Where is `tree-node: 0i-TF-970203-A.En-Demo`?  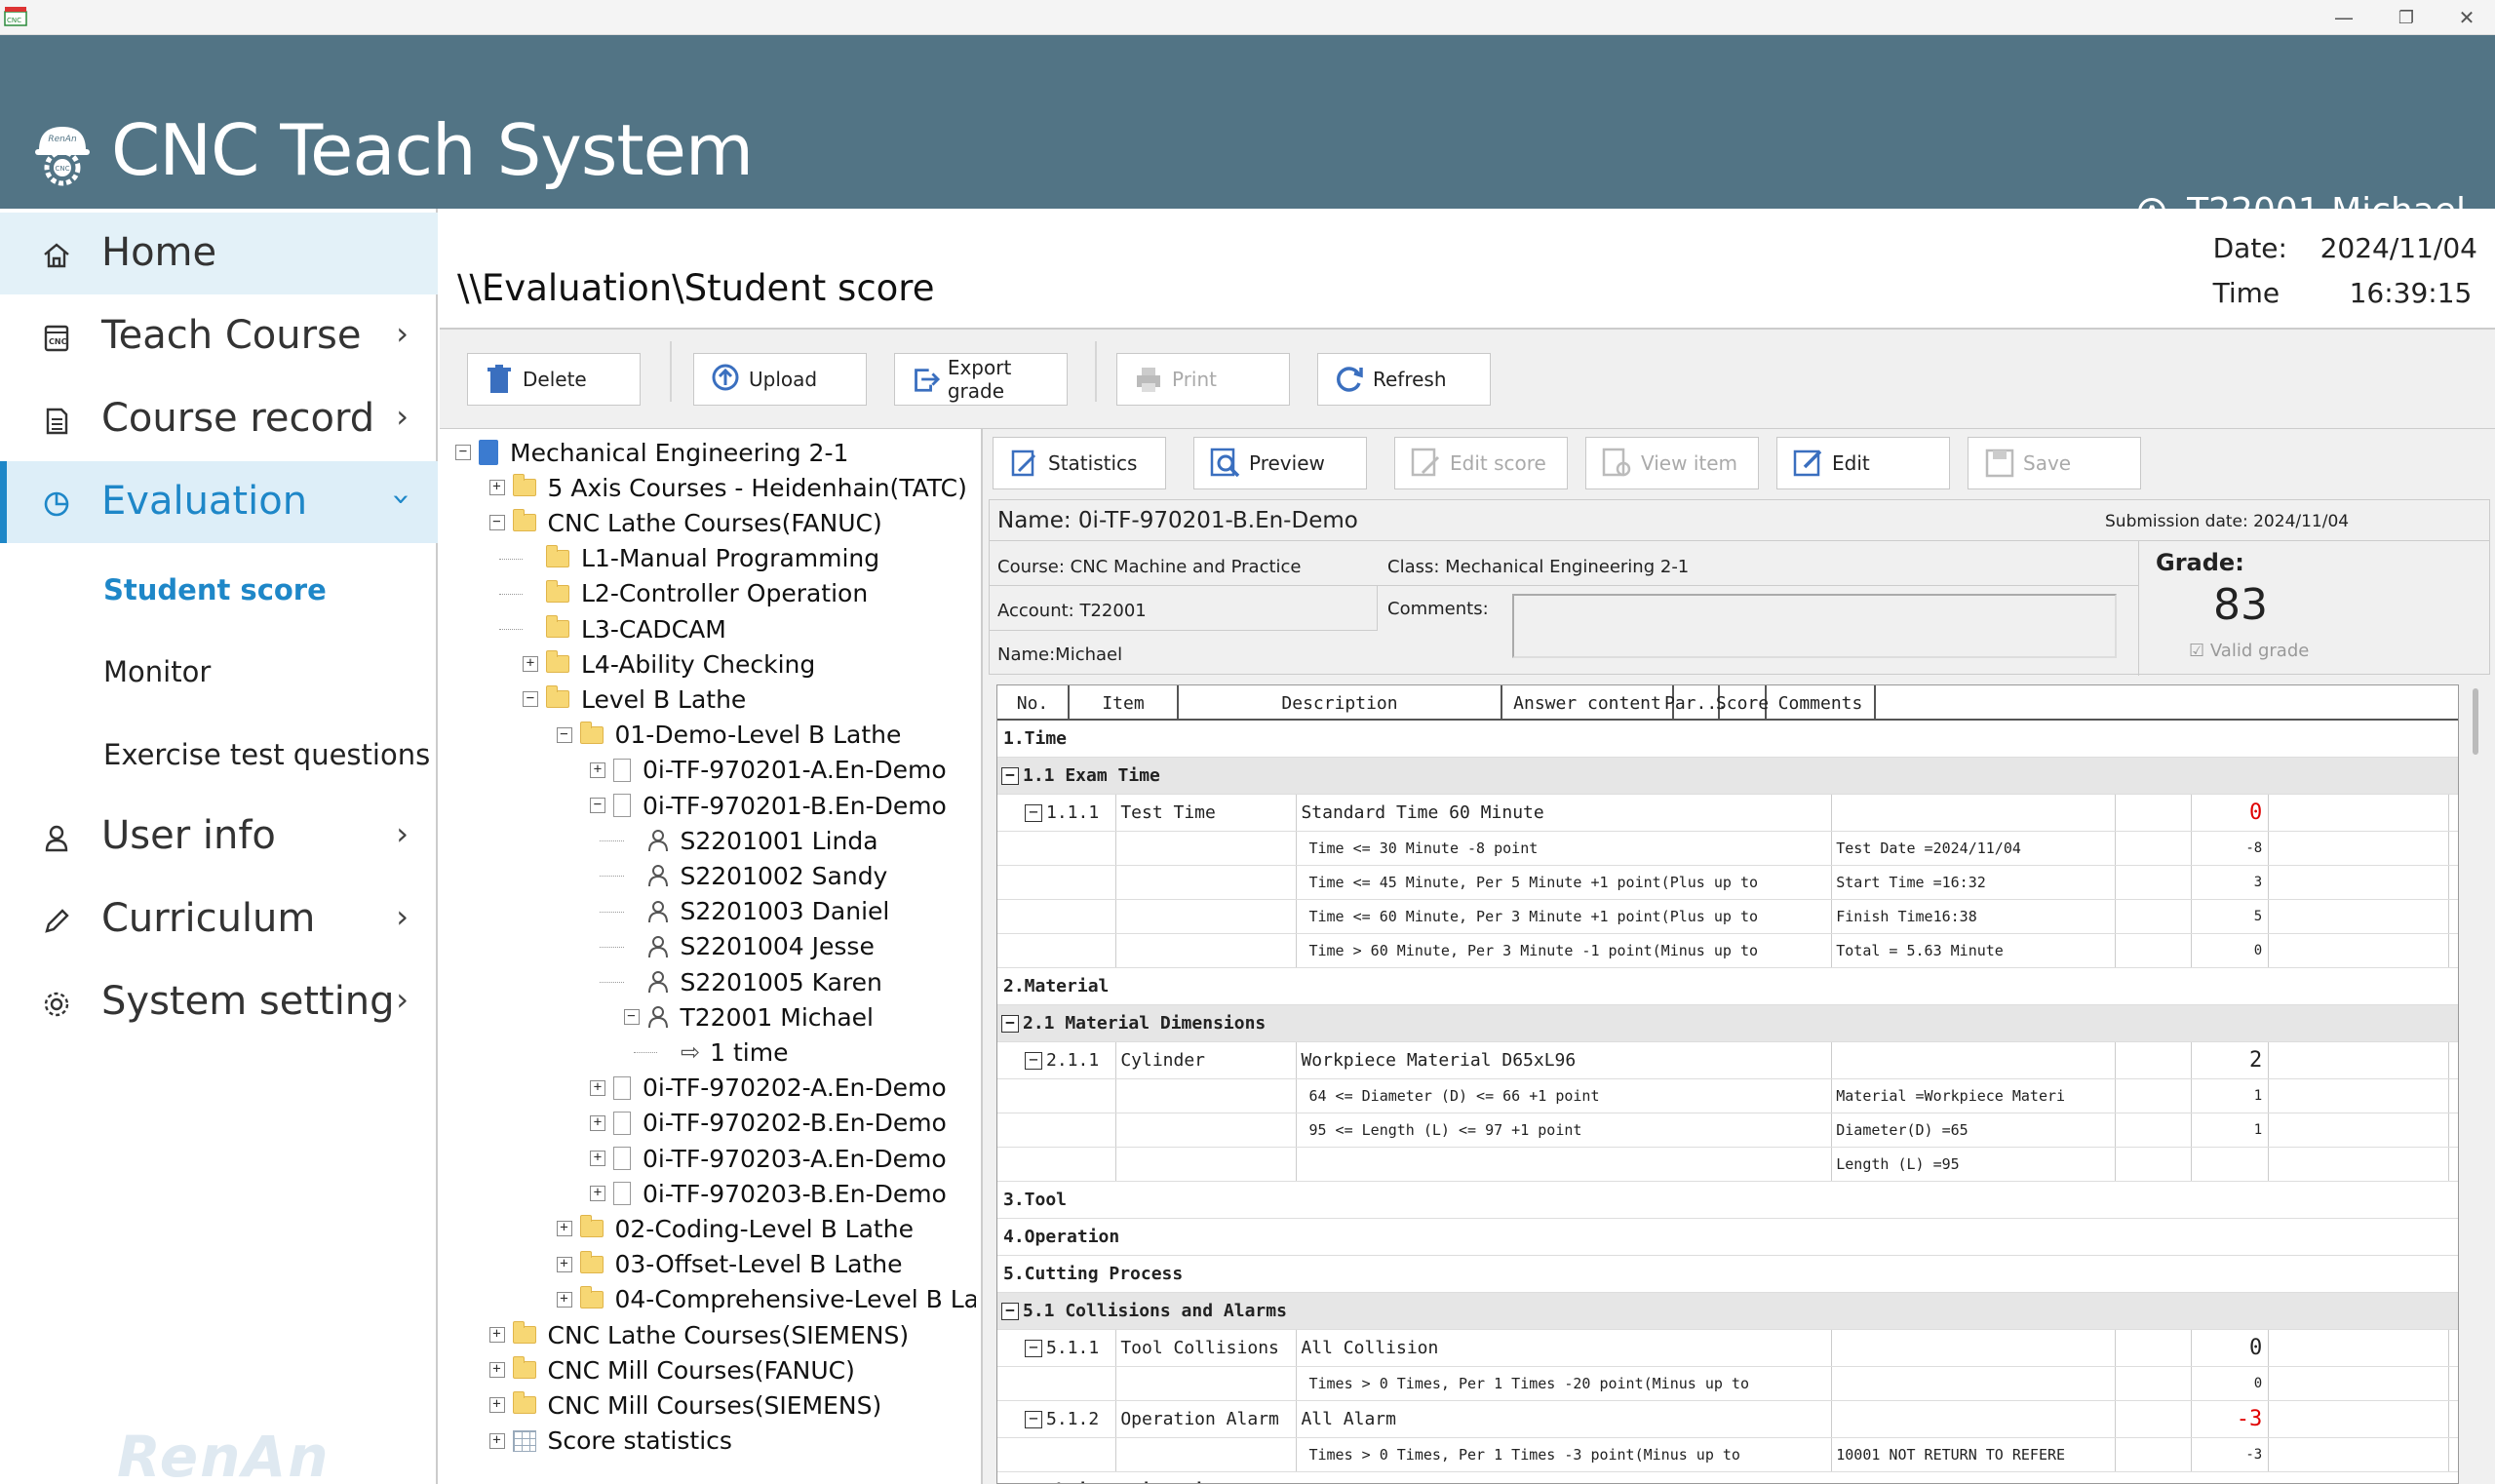 tree-node: 0i-TF-970203-A.En-Demo is located at coordinates (780, 1158).